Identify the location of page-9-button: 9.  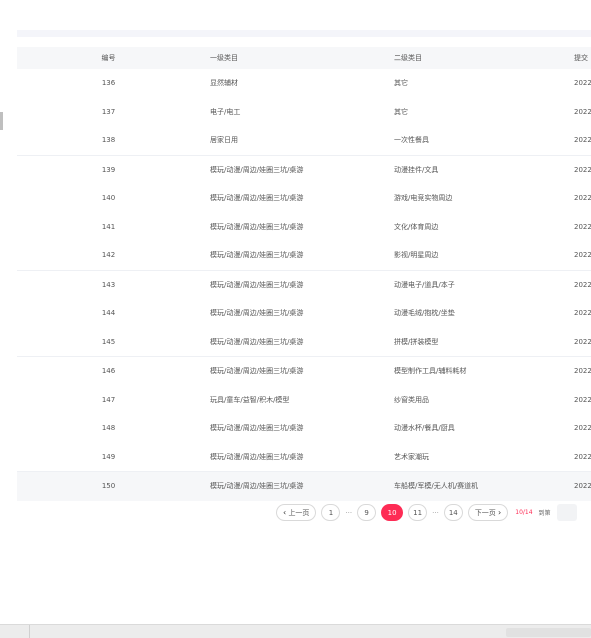
(367, 512).